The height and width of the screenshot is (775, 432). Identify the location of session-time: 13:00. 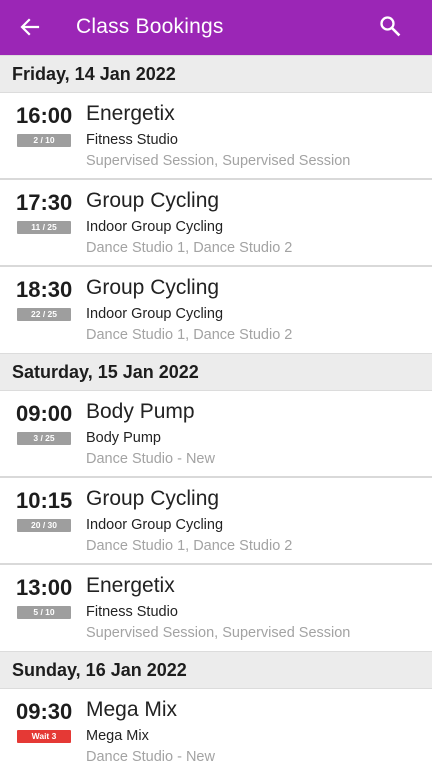
(44, 587).